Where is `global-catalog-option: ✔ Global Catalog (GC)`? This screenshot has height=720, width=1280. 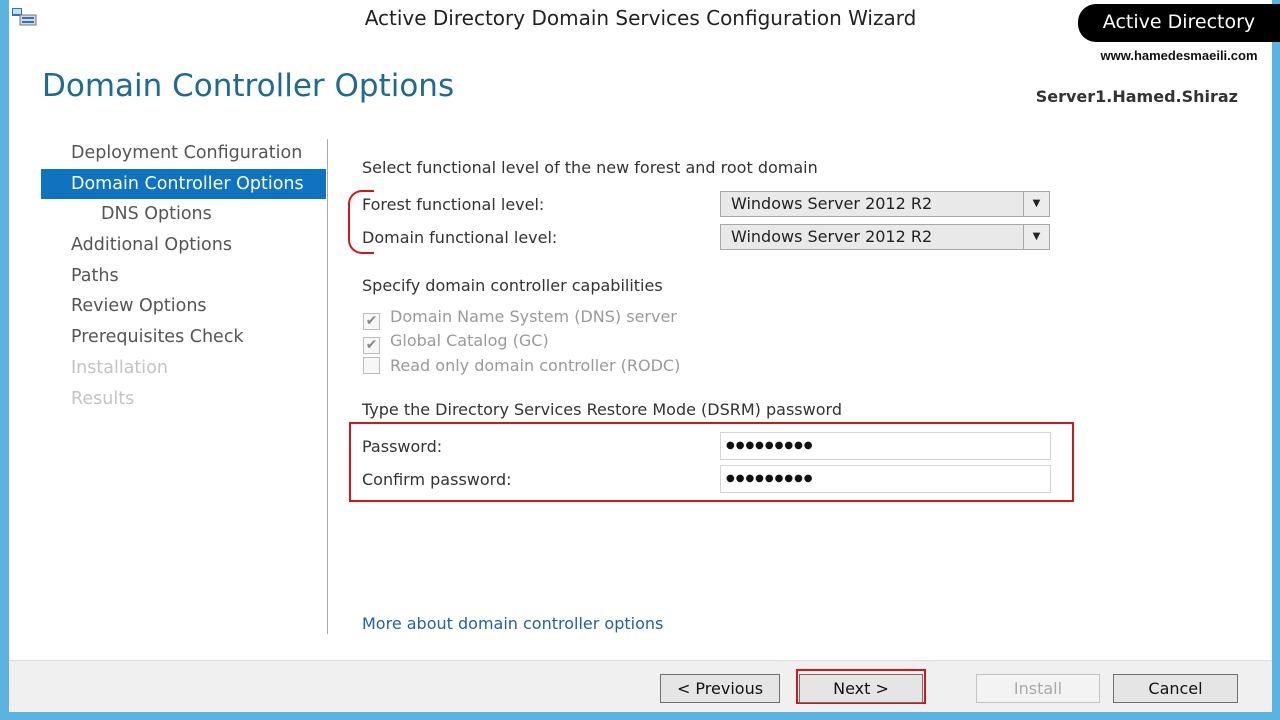
global-catalog-option: ✔ Global Catalog (GC) is located at coordinates (456, 342).